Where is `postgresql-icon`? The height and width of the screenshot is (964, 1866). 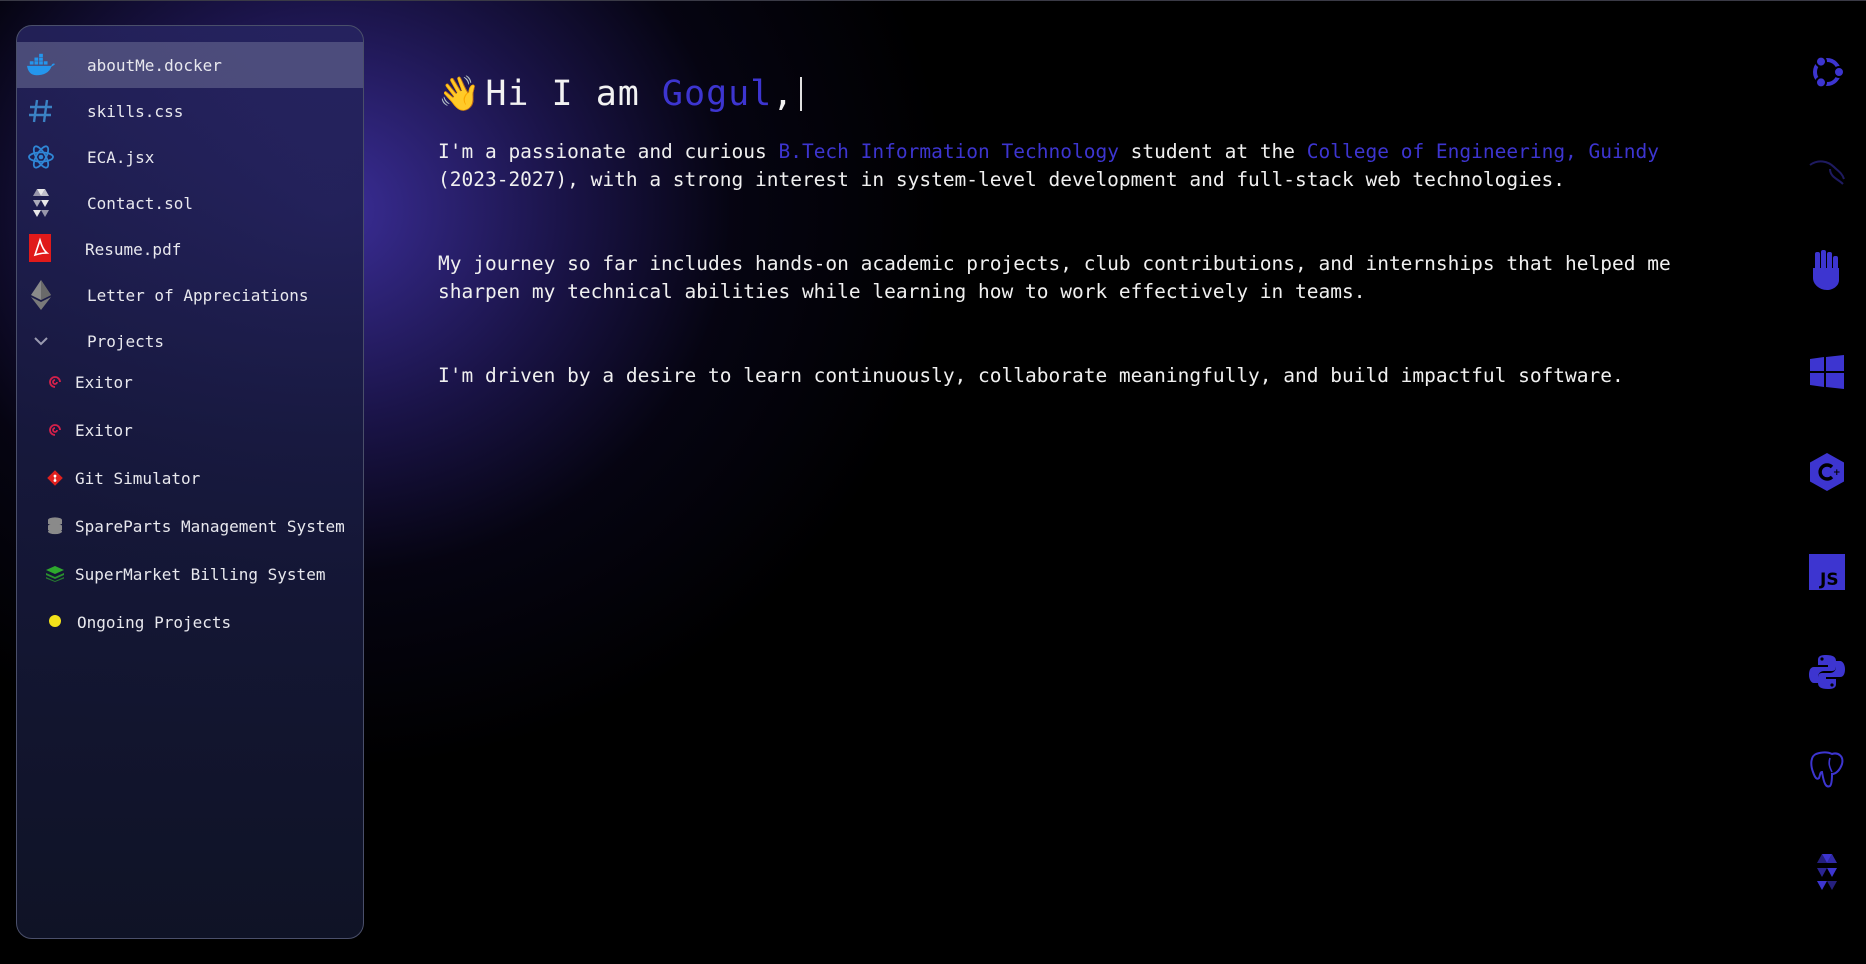 postgresql-icon is located at coordinates (1827, 770).